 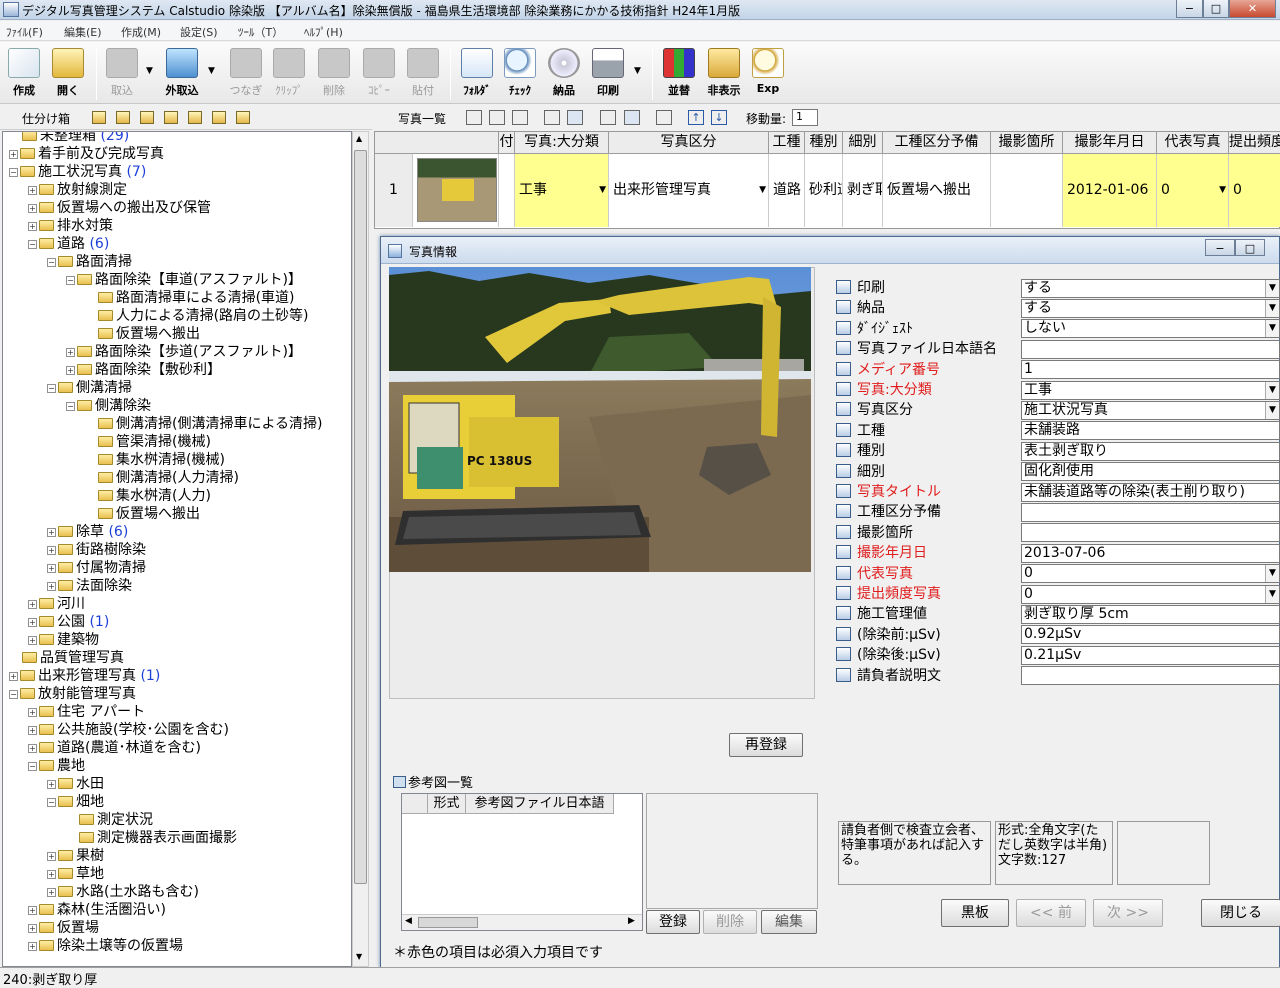 What do you see at coordinates (123, 892) in the screenshot?
I see `tree-node: + 水路(土水路も含む)` at bounding box center [123, 892].